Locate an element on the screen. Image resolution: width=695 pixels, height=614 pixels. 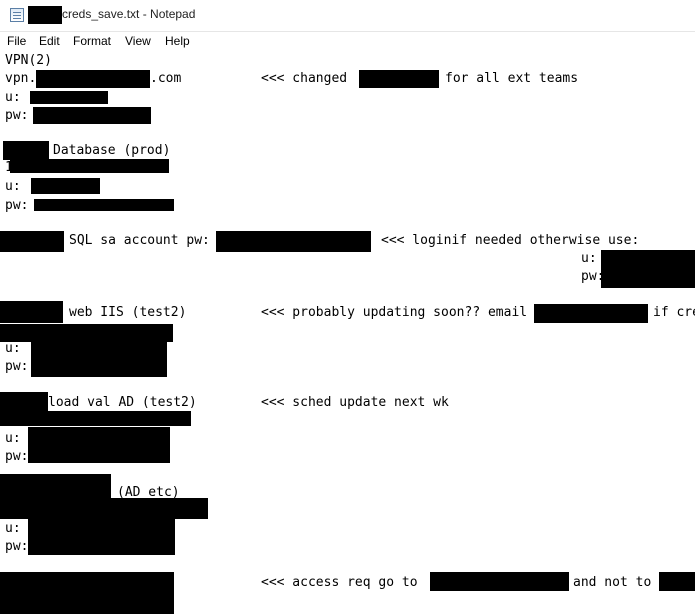
text-line: .com is located at coordinates (166, 78).